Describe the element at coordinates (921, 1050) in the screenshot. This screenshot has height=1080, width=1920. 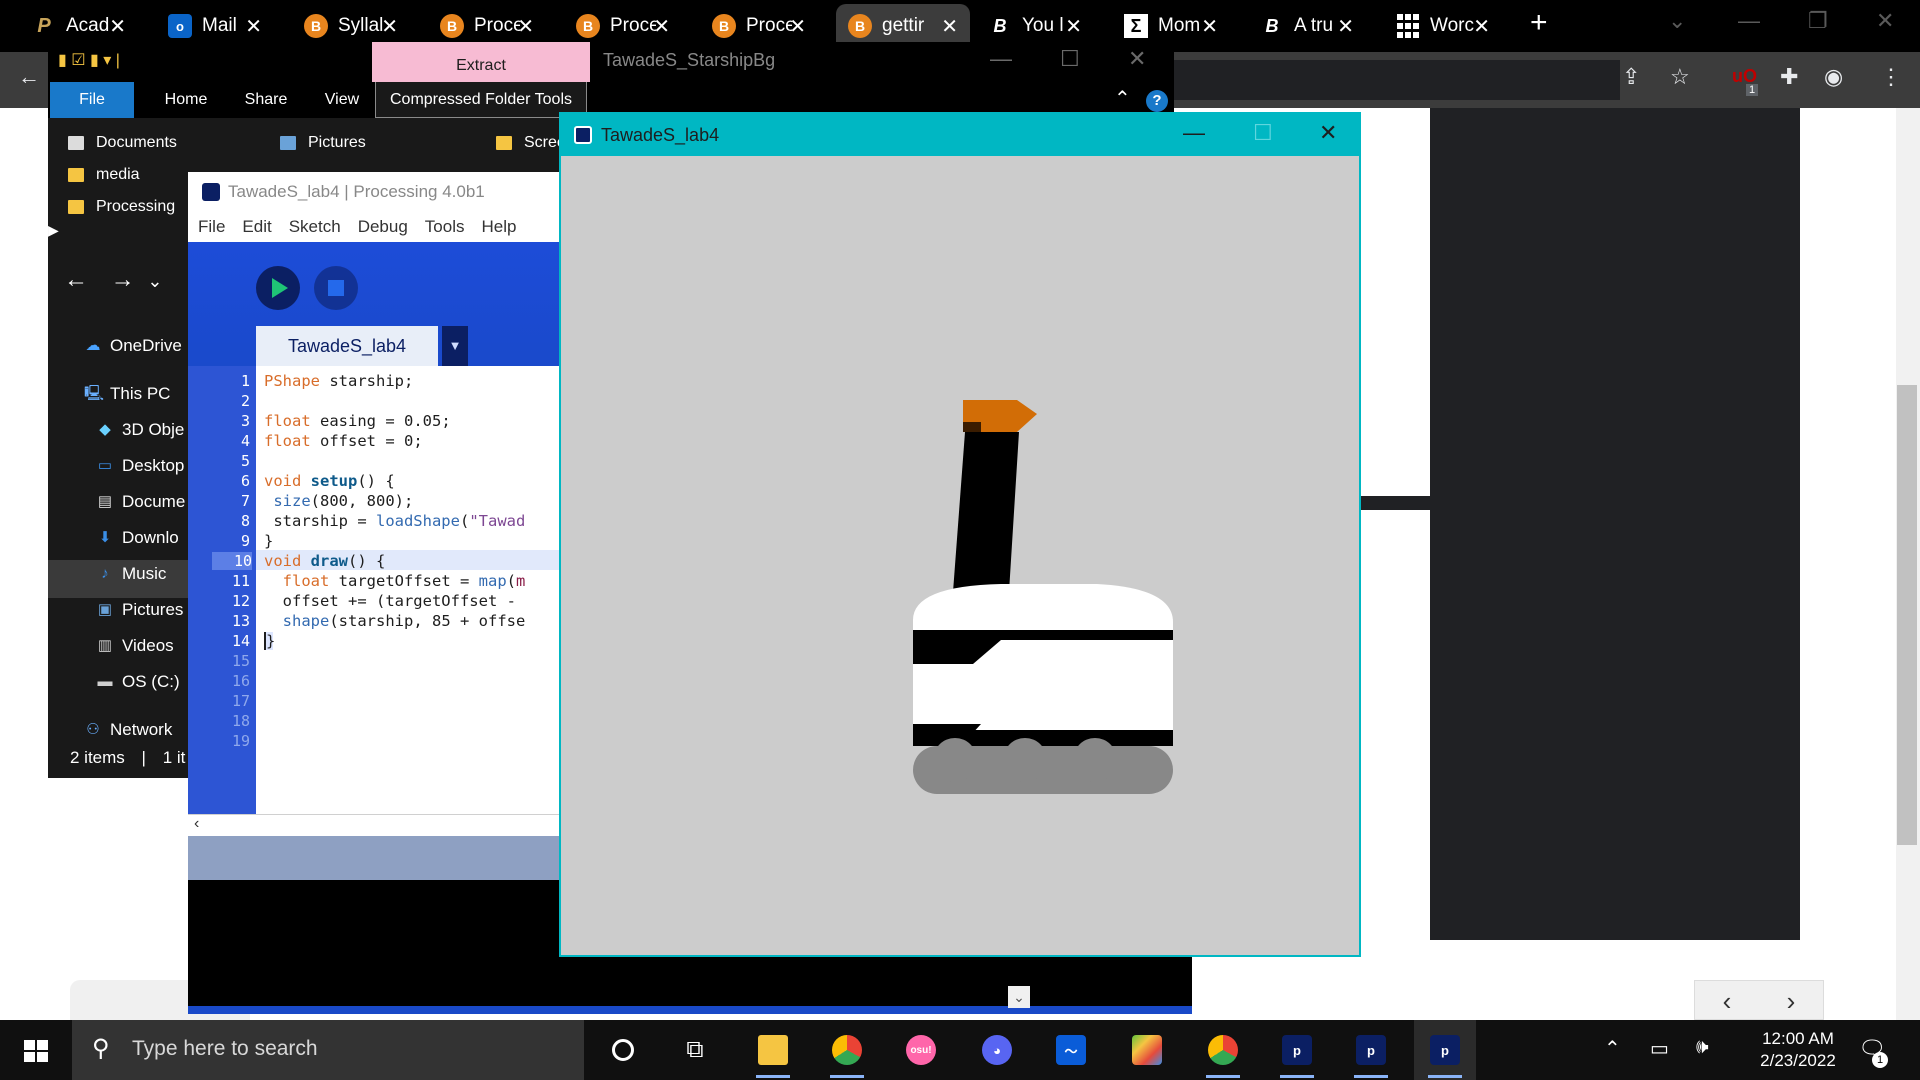
I see `taskbar-osu: osu!` at that location.